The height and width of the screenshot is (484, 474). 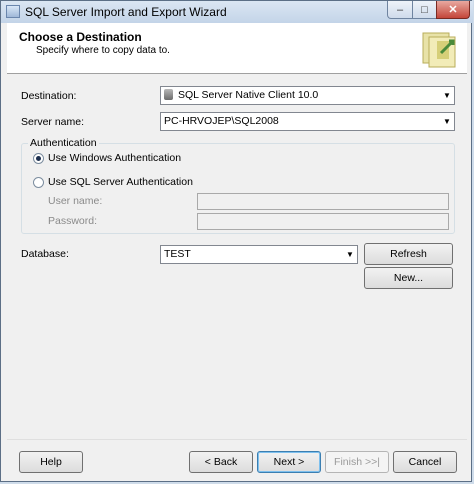 What do you see at coordinates (307, 121) in the screenshot?
I see `server-name-select: PC-HRVOJEP\SQL2008 ▼` at bounding box center [307, 121].